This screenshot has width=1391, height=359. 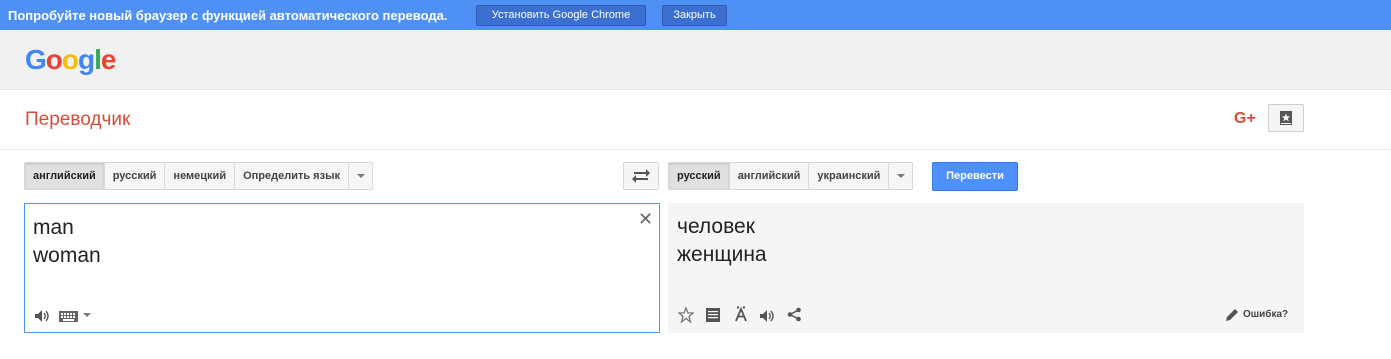 I want to click on source-lang-german: немецкий, so click(x=200, y=176).